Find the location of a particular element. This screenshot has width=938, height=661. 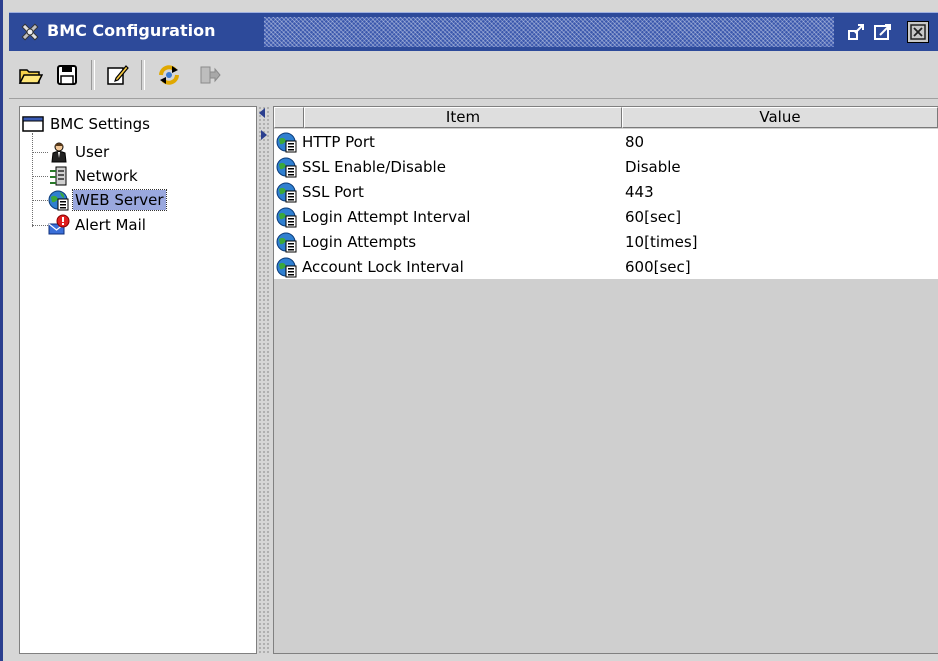

row-value: 80 is located at coordinates (780, 142).